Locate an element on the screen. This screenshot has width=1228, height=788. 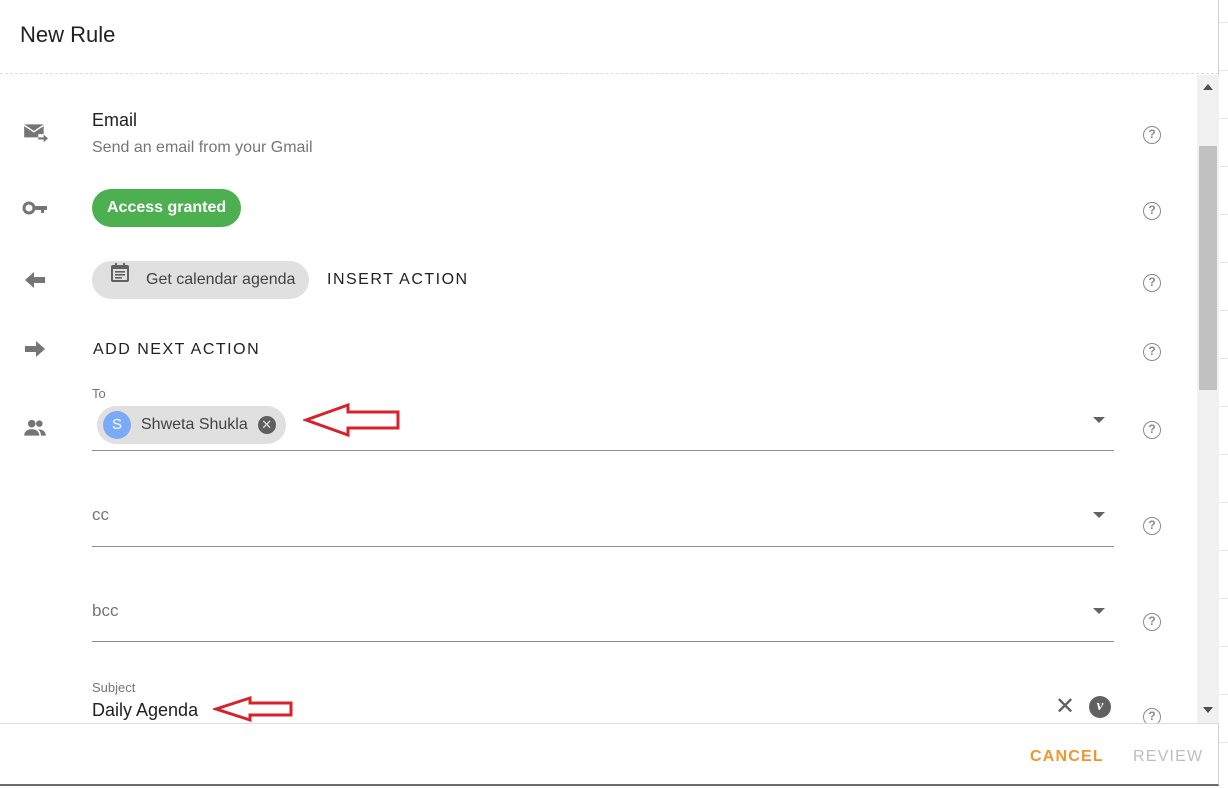
avatar: S is located at coordinates (117, 425).